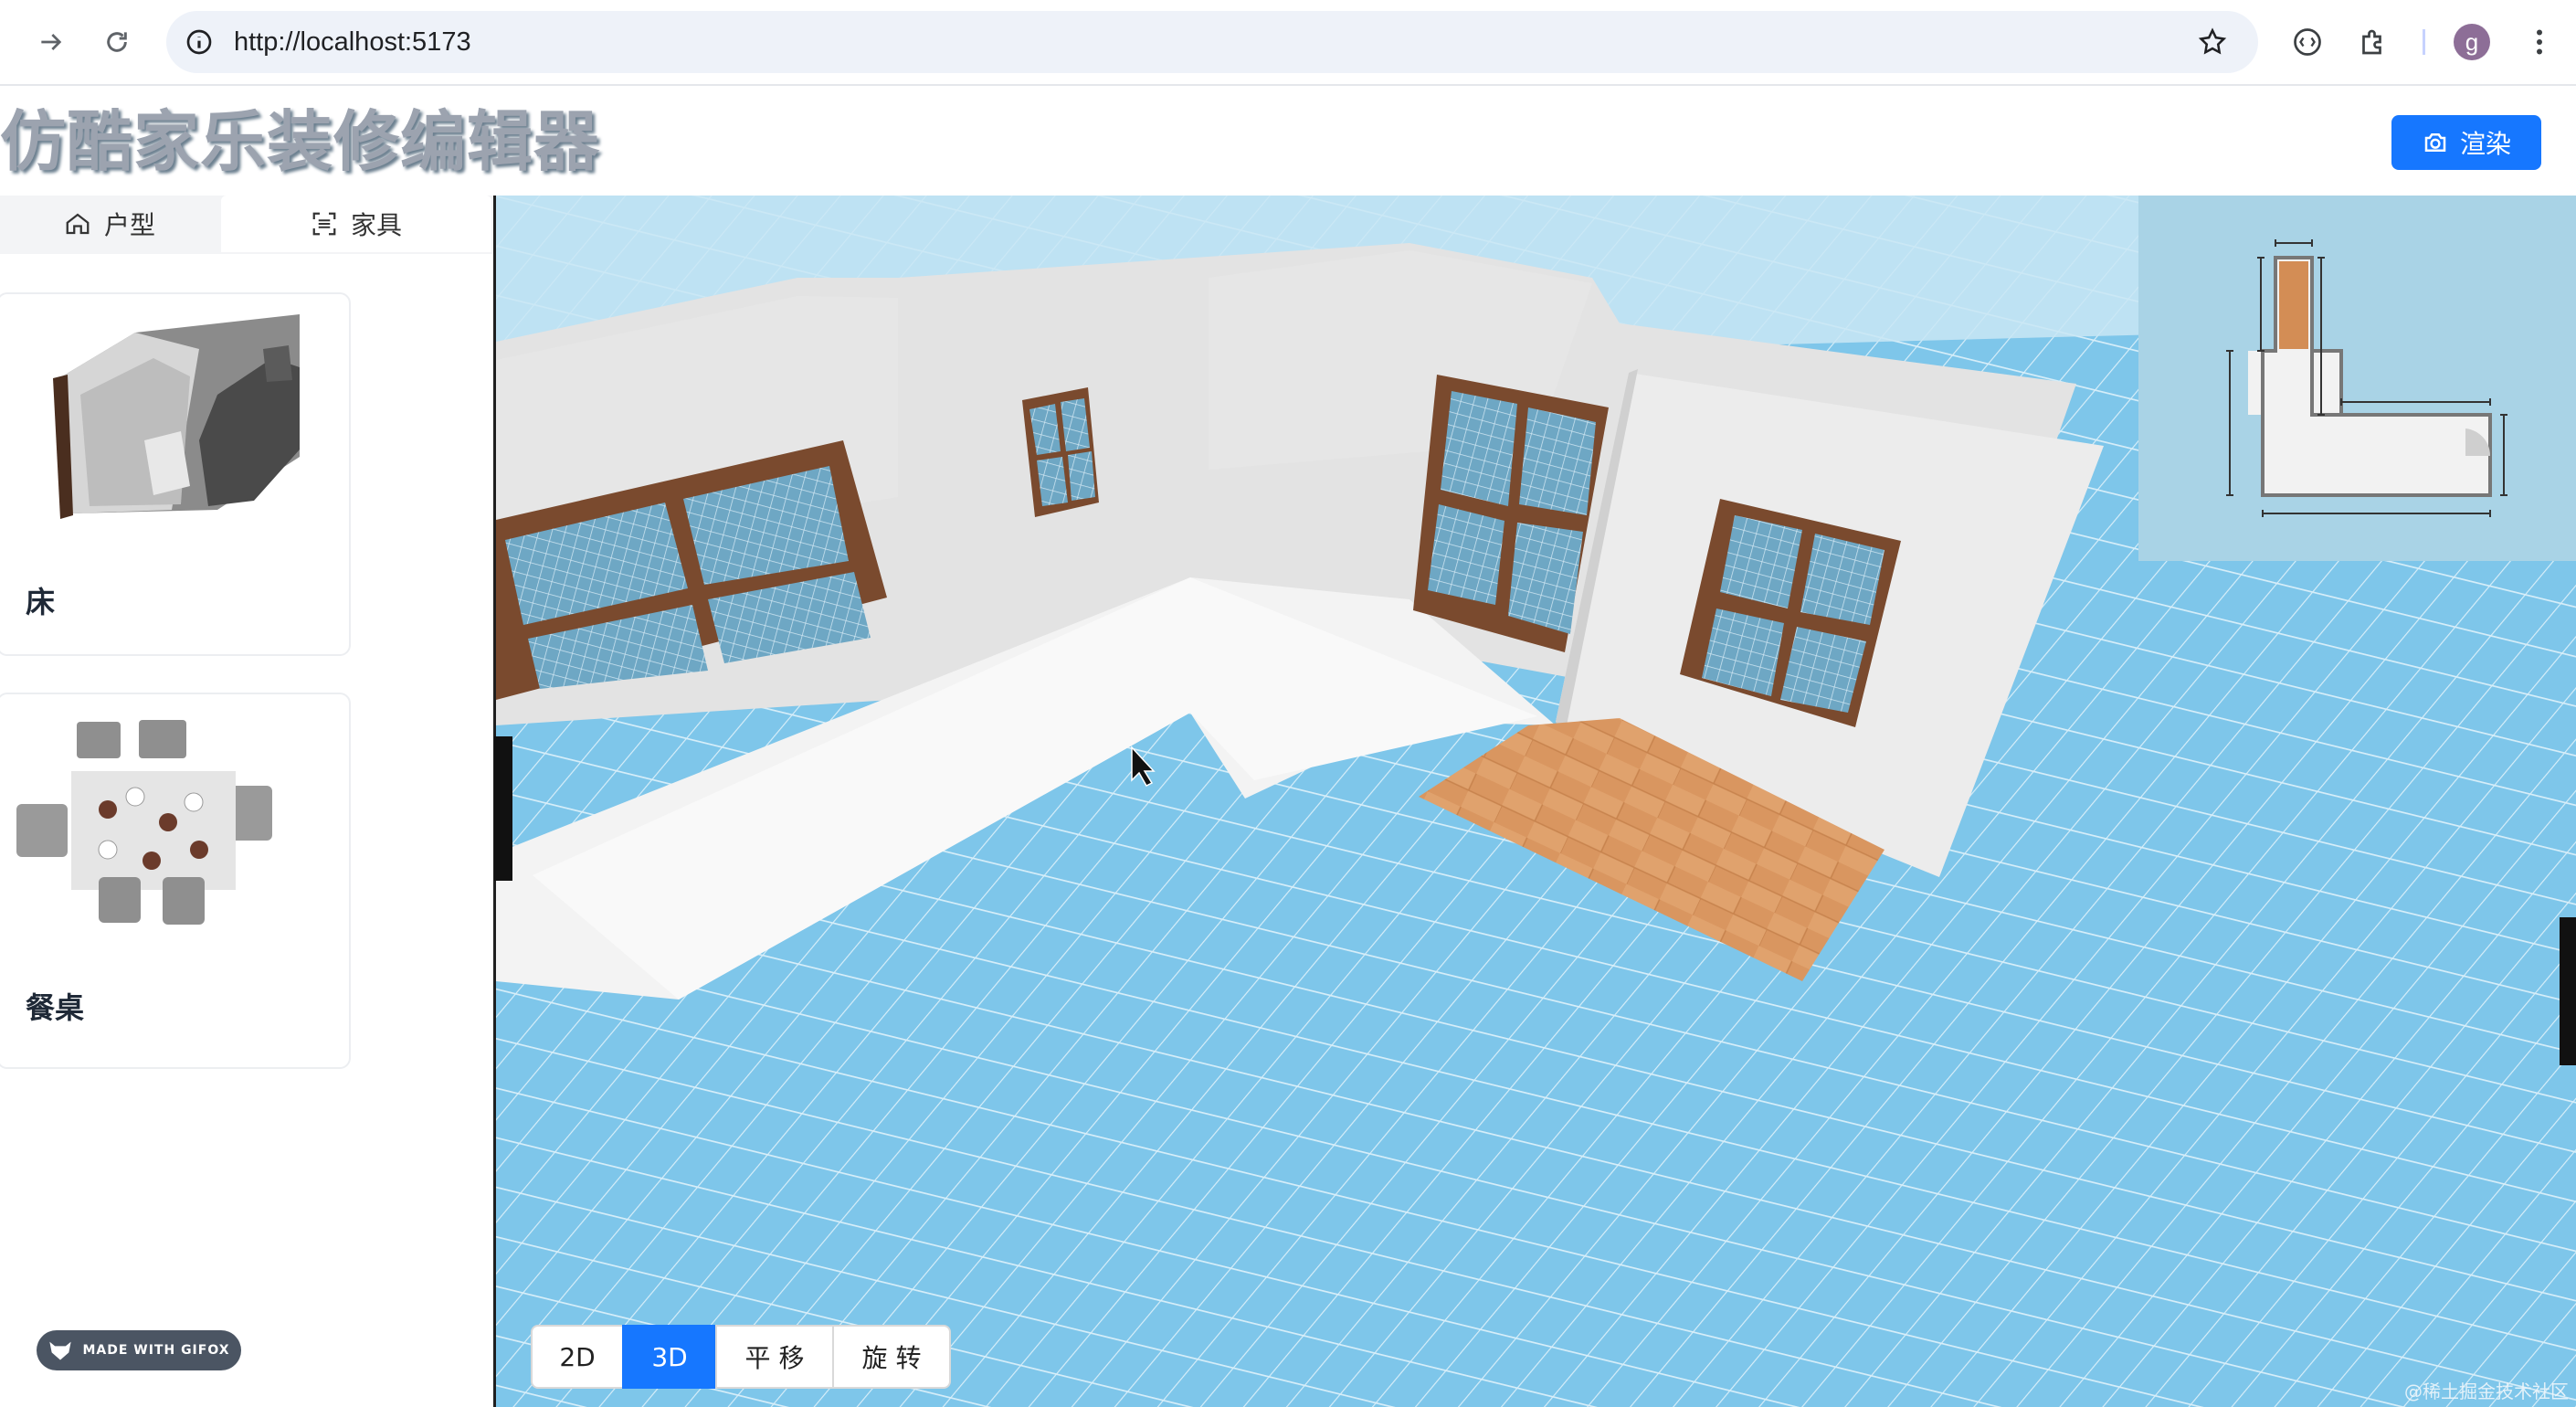 Image resolution: width=2576 pixels, height=1407 pixels. I want to click on furniture-card-dining-table: 餐桌, so click(175, 881).